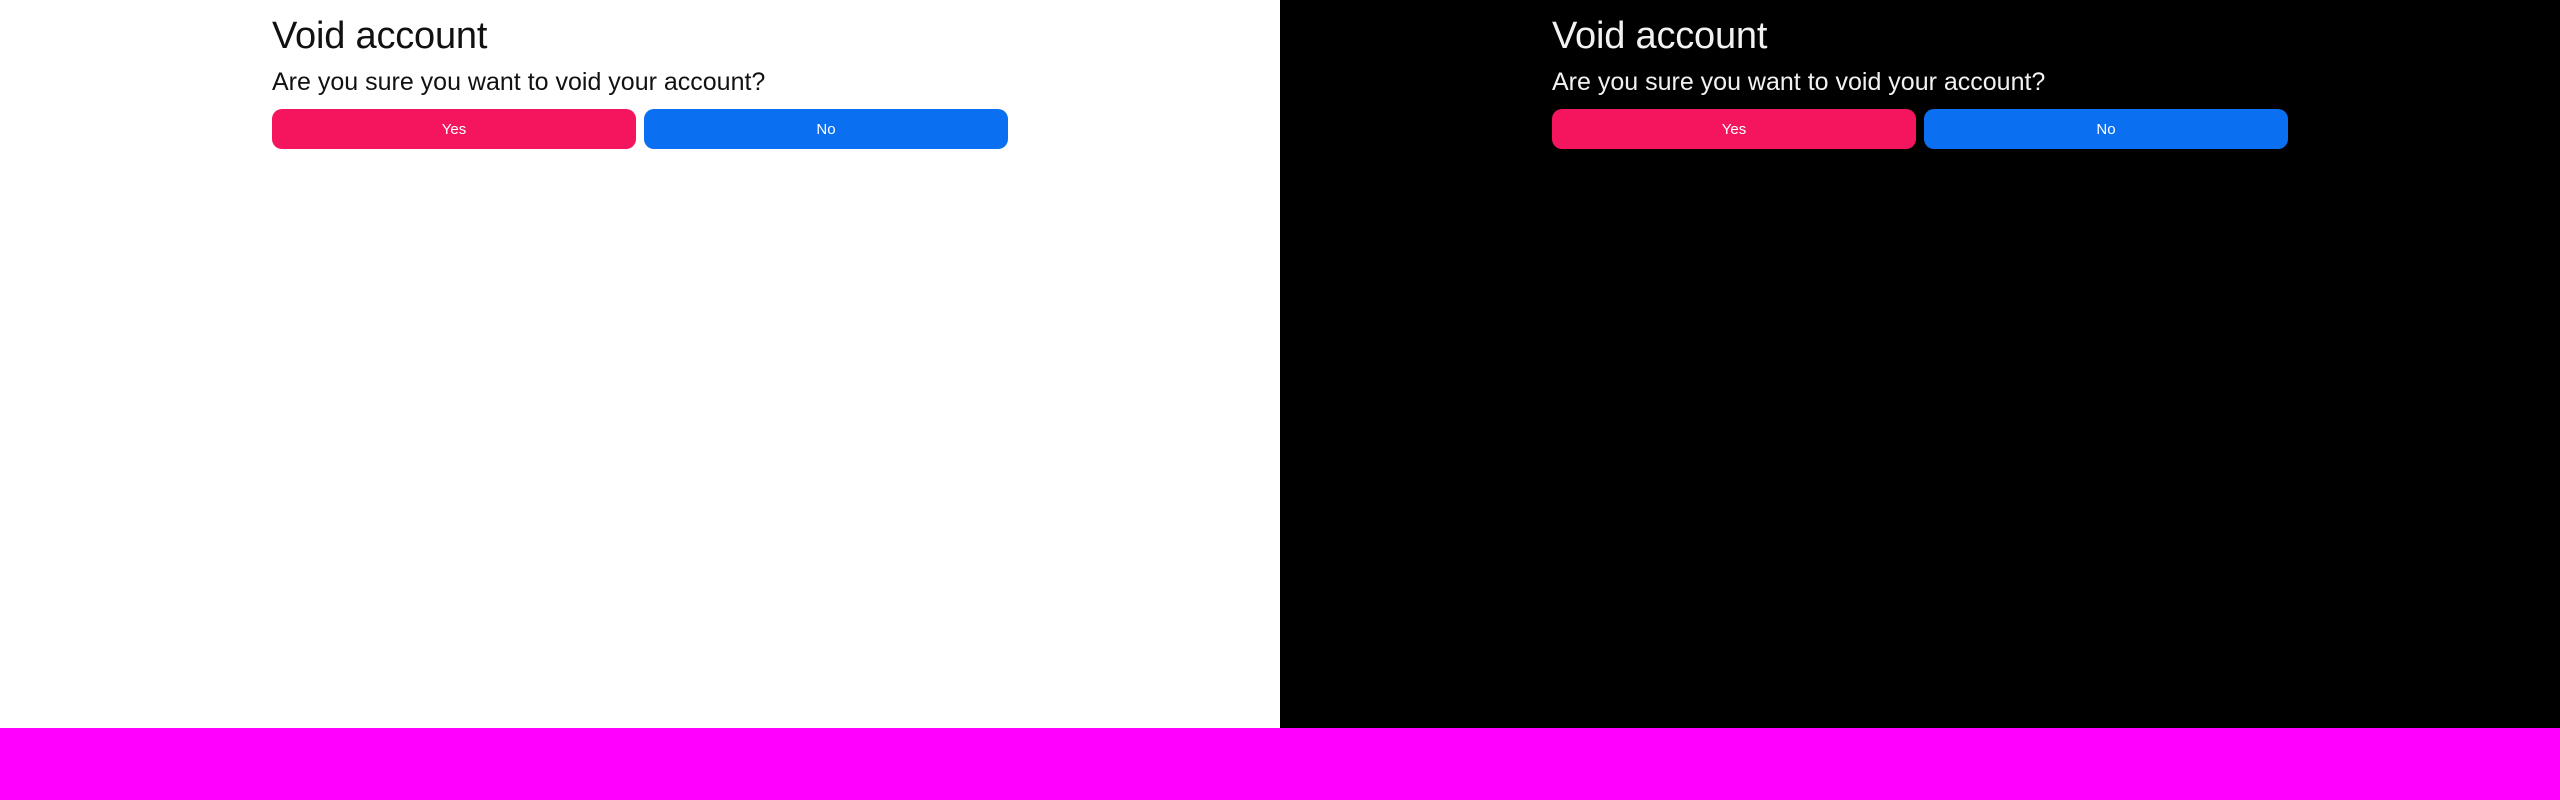 This screenshot has width=2560, height=800. Describe the element at coordinates (1280, 764) in the screenshot. I see `bottom-strip` at that location.